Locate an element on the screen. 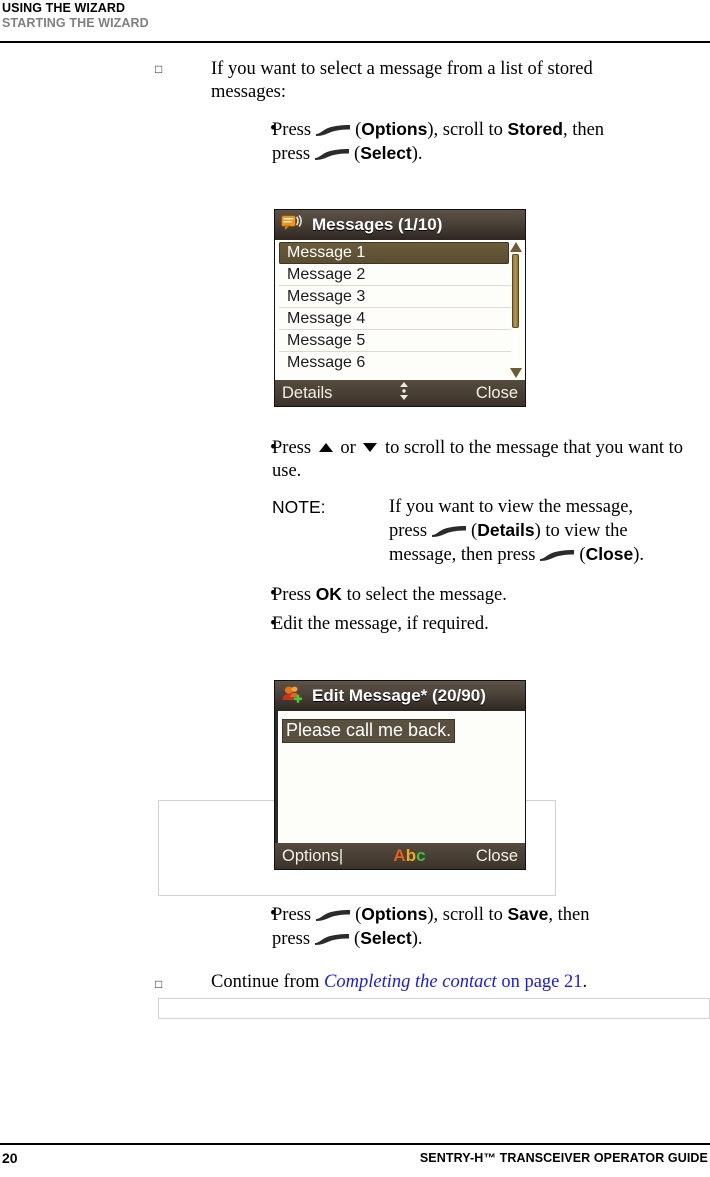 Image resolution: width=710 pixels, height=1177 pixels. page-number: 20 is located at coordinates (10, 1158).